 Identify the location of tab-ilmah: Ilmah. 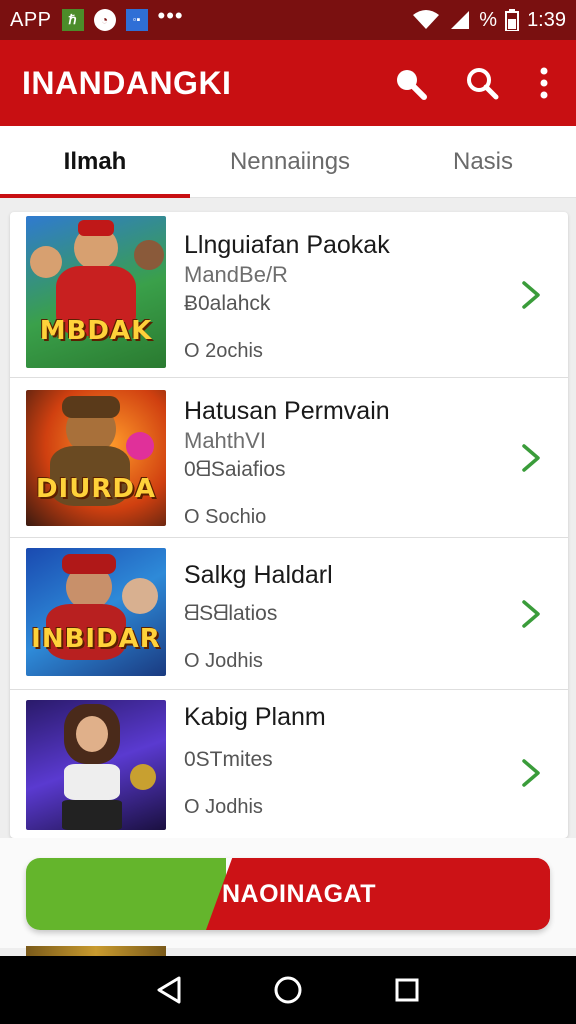
(95, 162).